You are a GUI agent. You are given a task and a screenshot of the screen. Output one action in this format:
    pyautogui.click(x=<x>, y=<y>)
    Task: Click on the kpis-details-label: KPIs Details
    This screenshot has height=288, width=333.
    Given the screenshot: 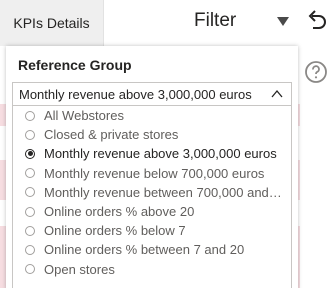 What is the action you would take?
    pyautogui.click(x=51, y=23)
    